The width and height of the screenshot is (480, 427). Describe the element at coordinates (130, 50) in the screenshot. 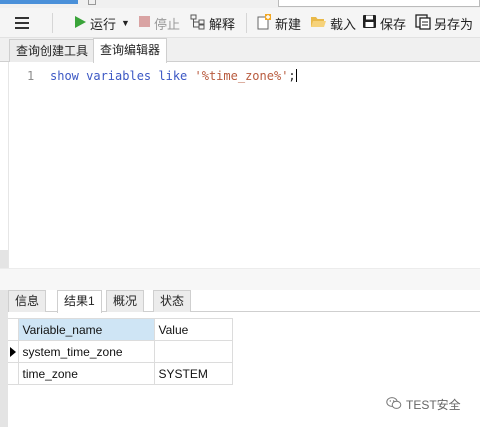

I see `tab-query-editor: 查询编辑器` at that location.